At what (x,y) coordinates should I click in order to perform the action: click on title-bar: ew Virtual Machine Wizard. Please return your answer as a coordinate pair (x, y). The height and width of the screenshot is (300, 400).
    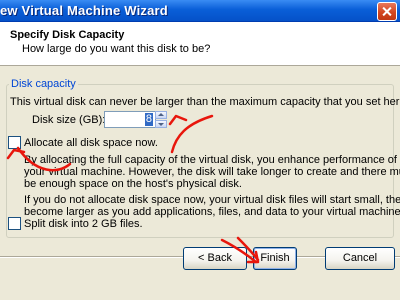
    Looking at the image, I should click on (200, 11).